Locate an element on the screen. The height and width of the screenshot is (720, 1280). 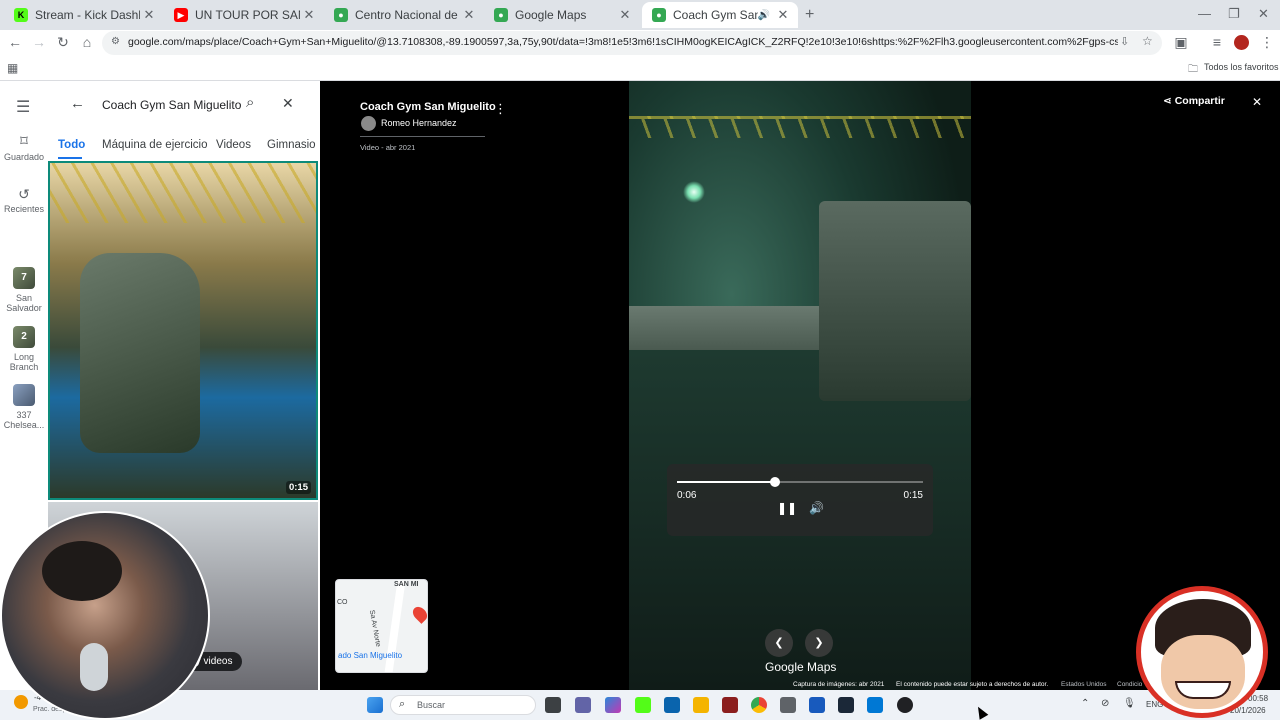
tab-kick: K Stream - Kick Dashboard ✕ is located at coordinates (84, 15).